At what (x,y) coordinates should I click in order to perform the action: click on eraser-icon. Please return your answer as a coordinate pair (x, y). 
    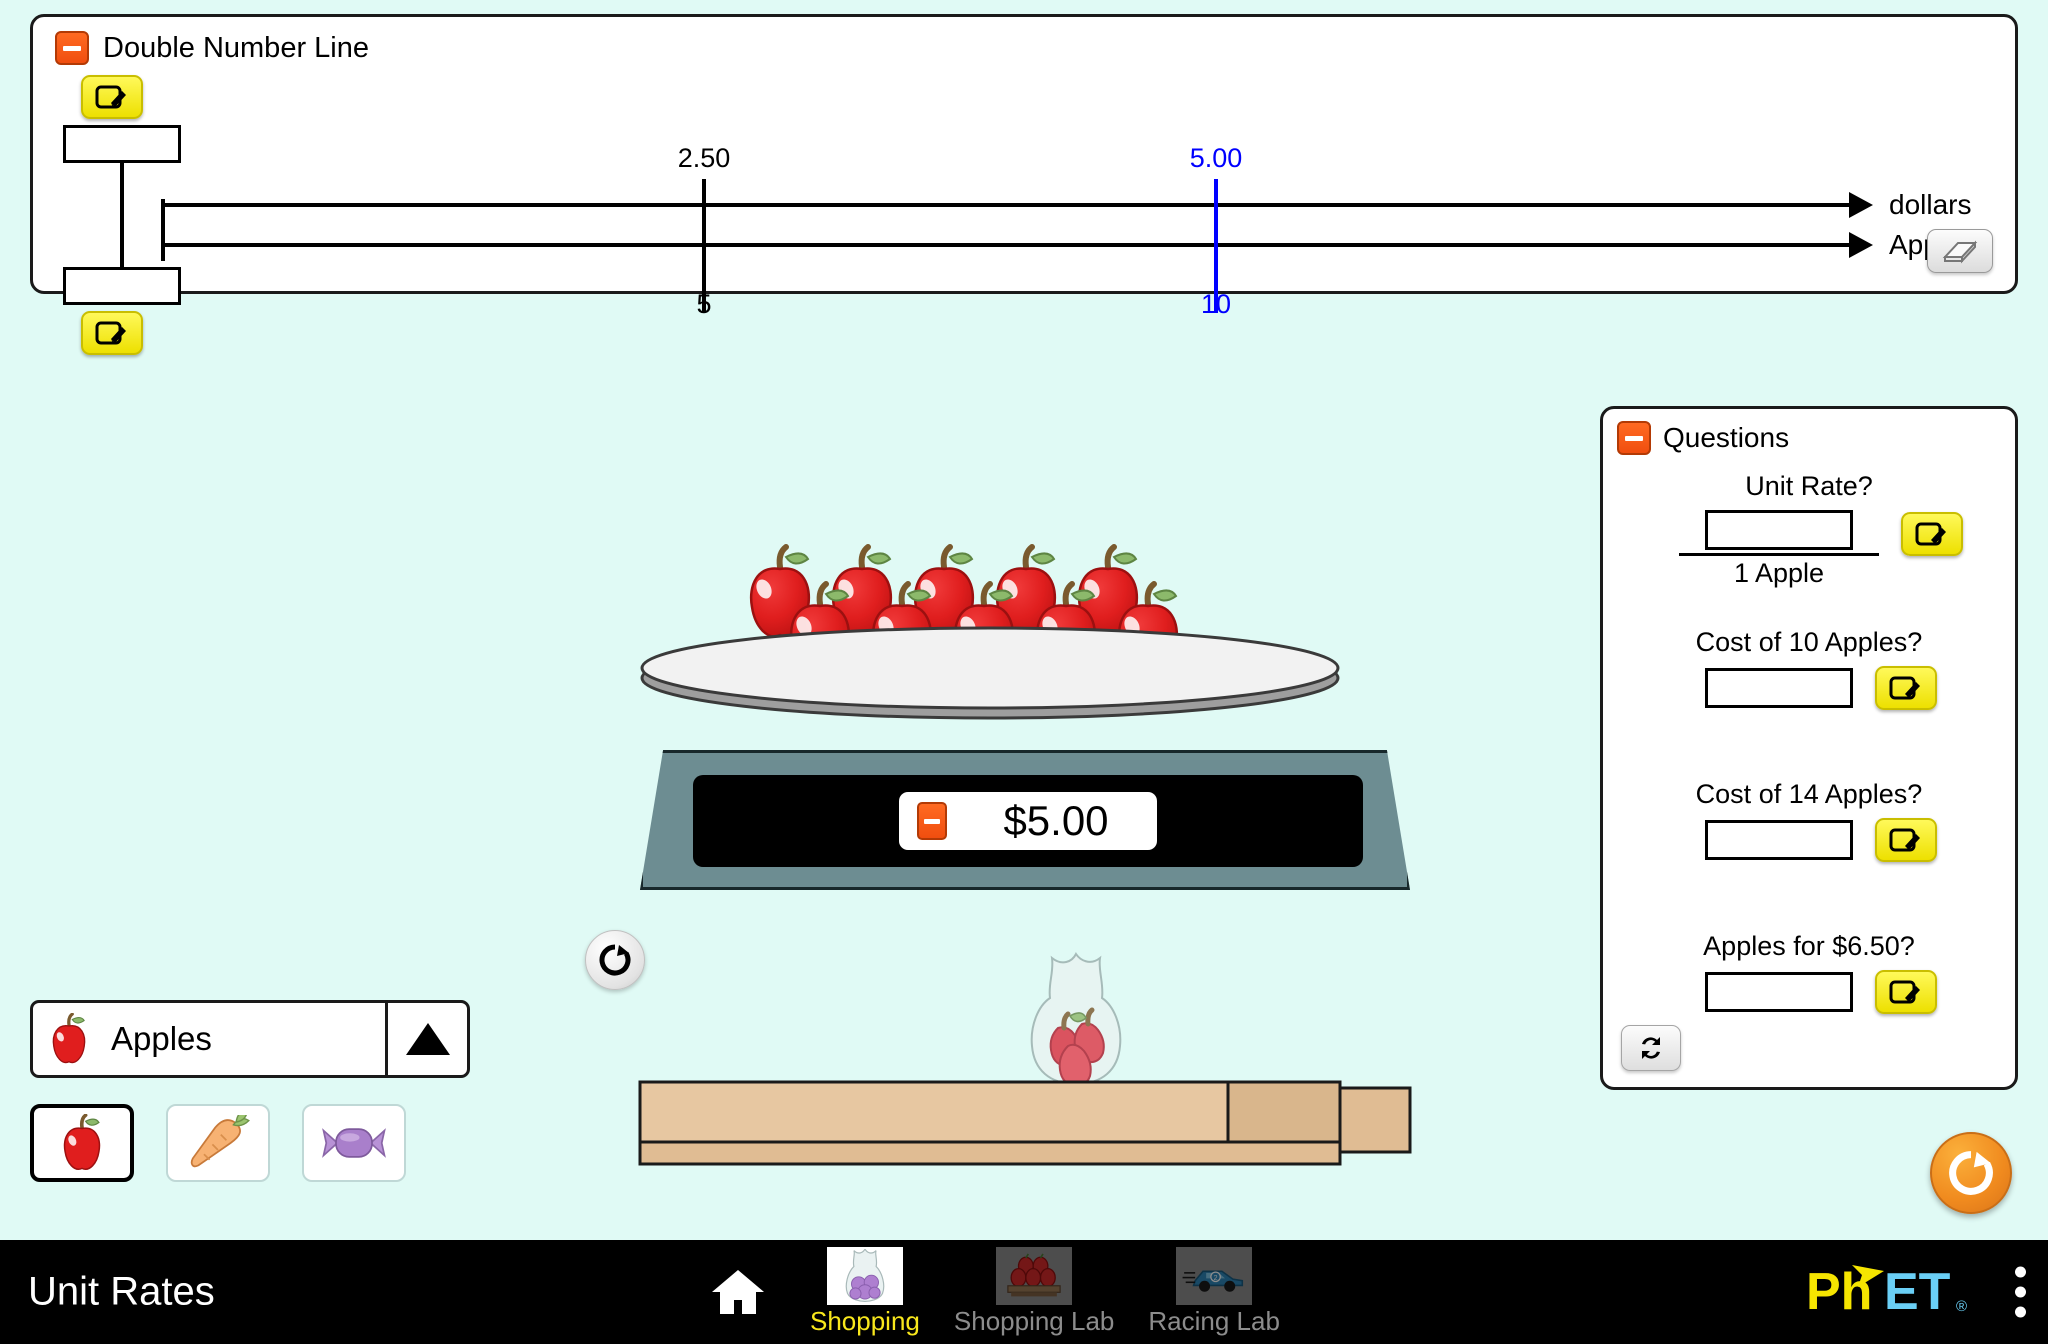
    Looking at the image, I should click on (1960, 252).